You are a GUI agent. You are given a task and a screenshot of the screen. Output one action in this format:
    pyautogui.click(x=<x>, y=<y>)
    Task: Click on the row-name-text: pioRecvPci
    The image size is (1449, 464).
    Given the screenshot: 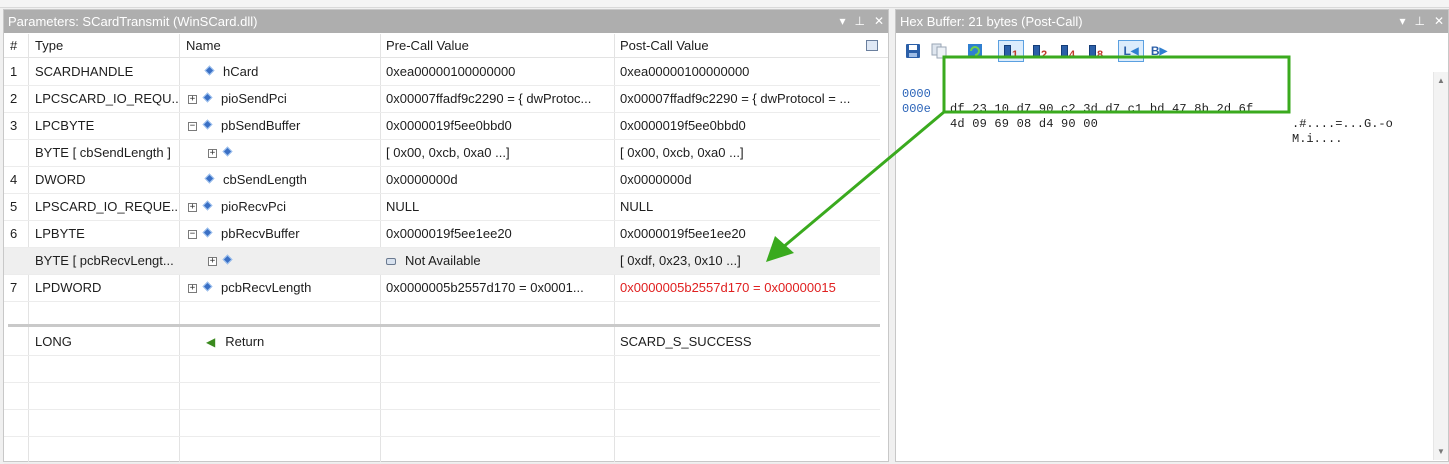 What is the action you would take?
    pyautogui.click(x=254, y=206)
    